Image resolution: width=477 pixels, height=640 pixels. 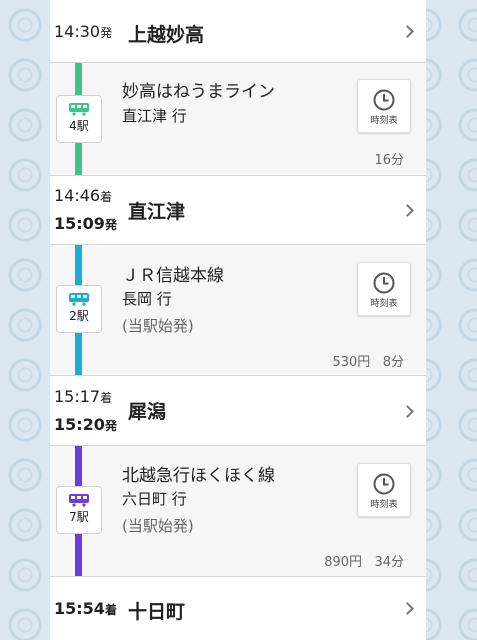 What do you see at coordinates (154, 116) in the screenshot?
I see `direction: 直江津 行` at bounding box center [154, 116].